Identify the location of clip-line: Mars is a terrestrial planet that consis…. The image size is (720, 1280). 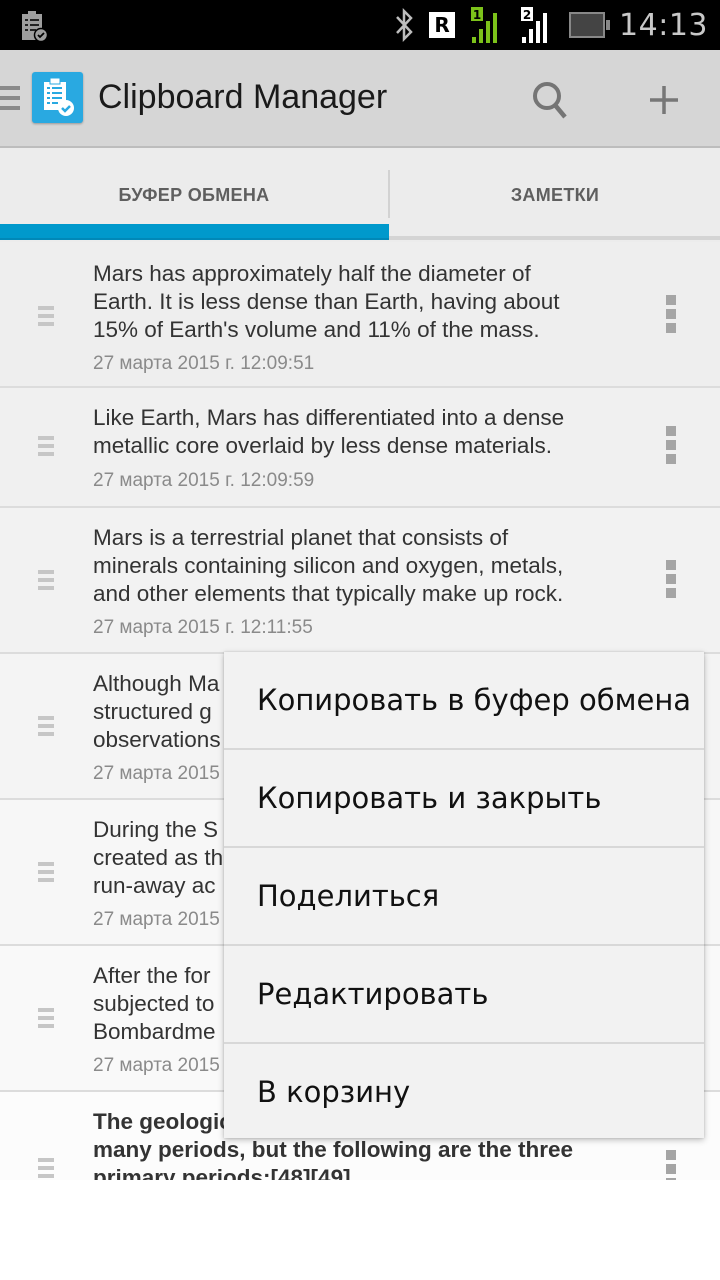
(301, 537).